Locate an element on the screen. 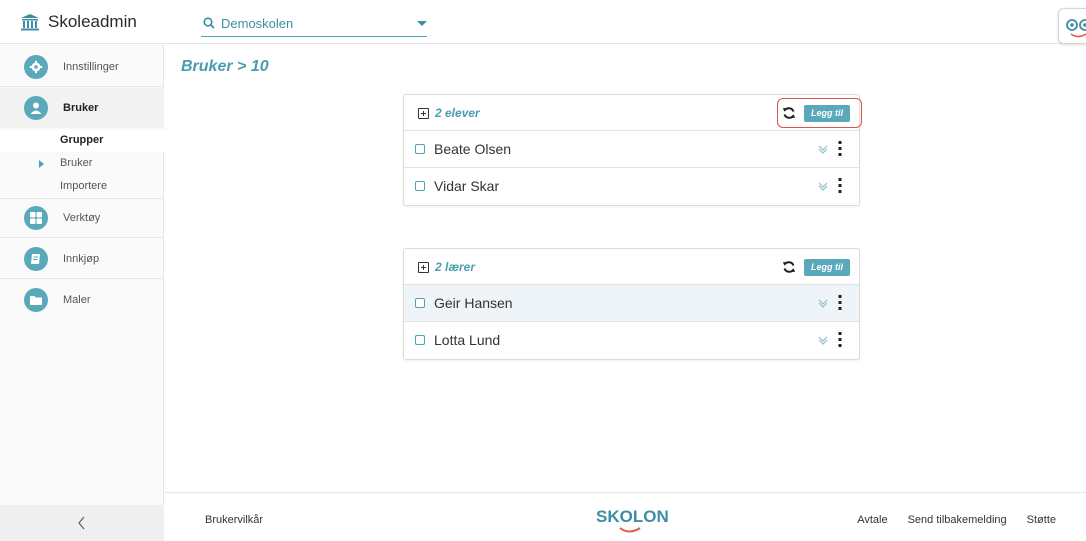 The height and width of the screenshot is (541, 1086). caret-right-icon is located at coordinates (41, 164).